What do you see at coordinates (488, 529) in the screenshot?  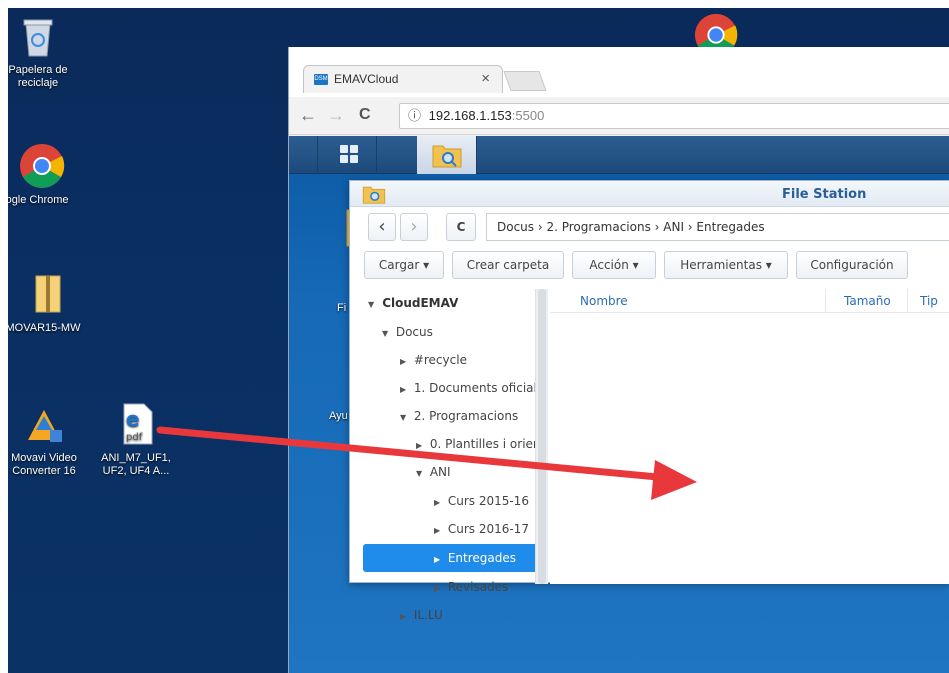 I see `tree-item-label: Curs 2016-17` at bounding box center [488, 529].